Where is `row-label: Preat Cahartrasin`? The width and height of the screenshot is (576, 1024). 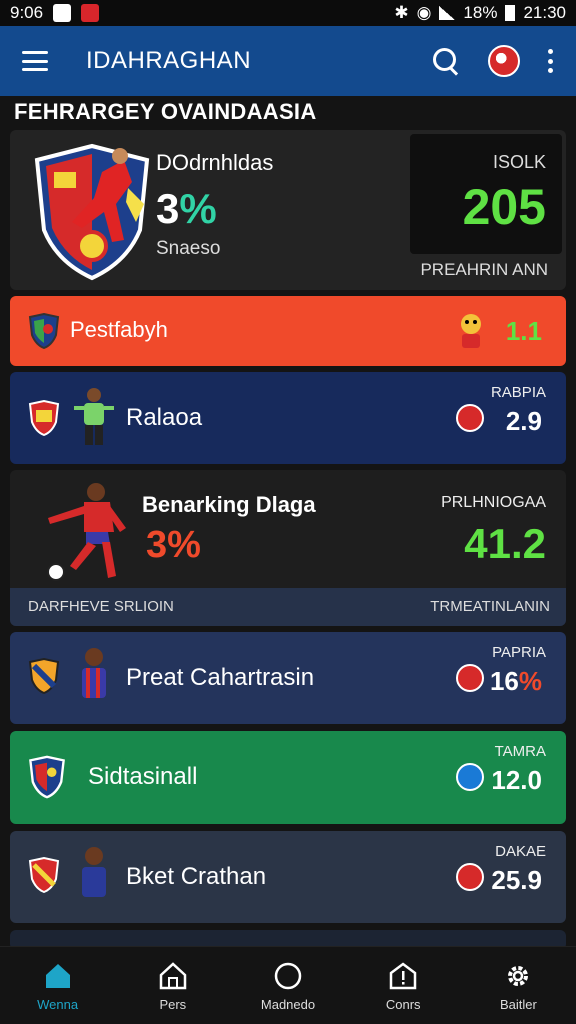
row-label: Preat Cahartrasin is located at coordinates (220, 677).